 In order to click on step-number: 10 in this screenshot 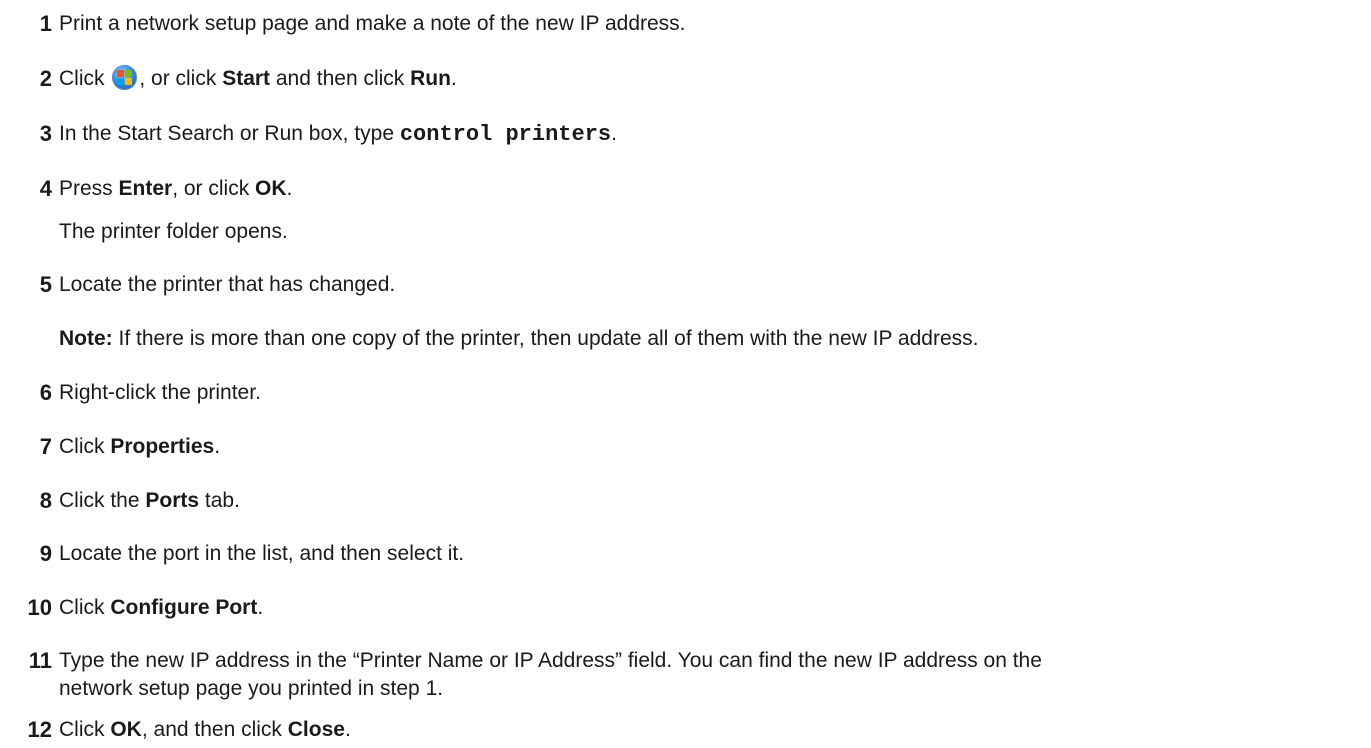, I will do `click(39, 607)`.